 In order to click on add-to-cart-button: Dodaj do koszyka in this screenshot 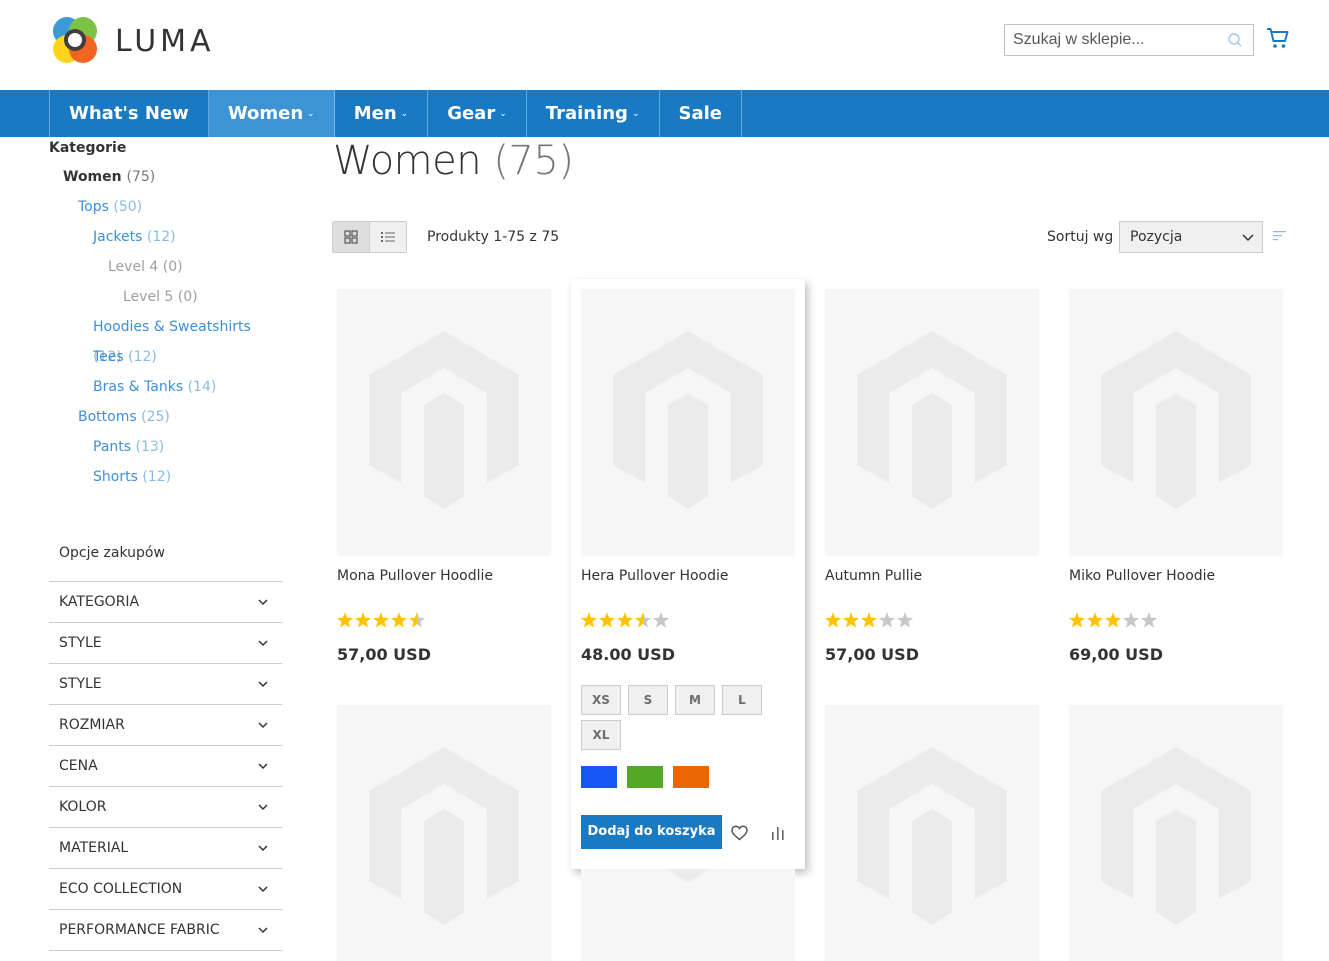, I will do `click(651, 832)`.